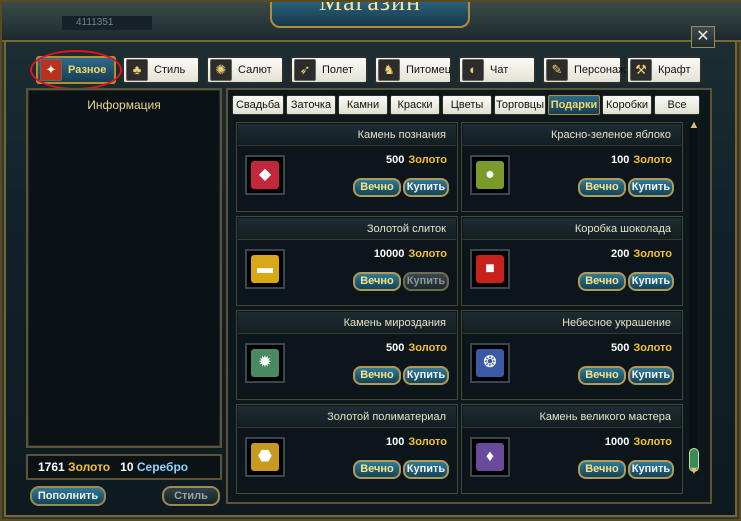 The image size is (741, 521). What do you see at coordinates (347, 167) in the screenshot?
I see `shop-item-card: Камень познания ◆ 500 Золото Вечно Купить` at bounding box center [347, 167].